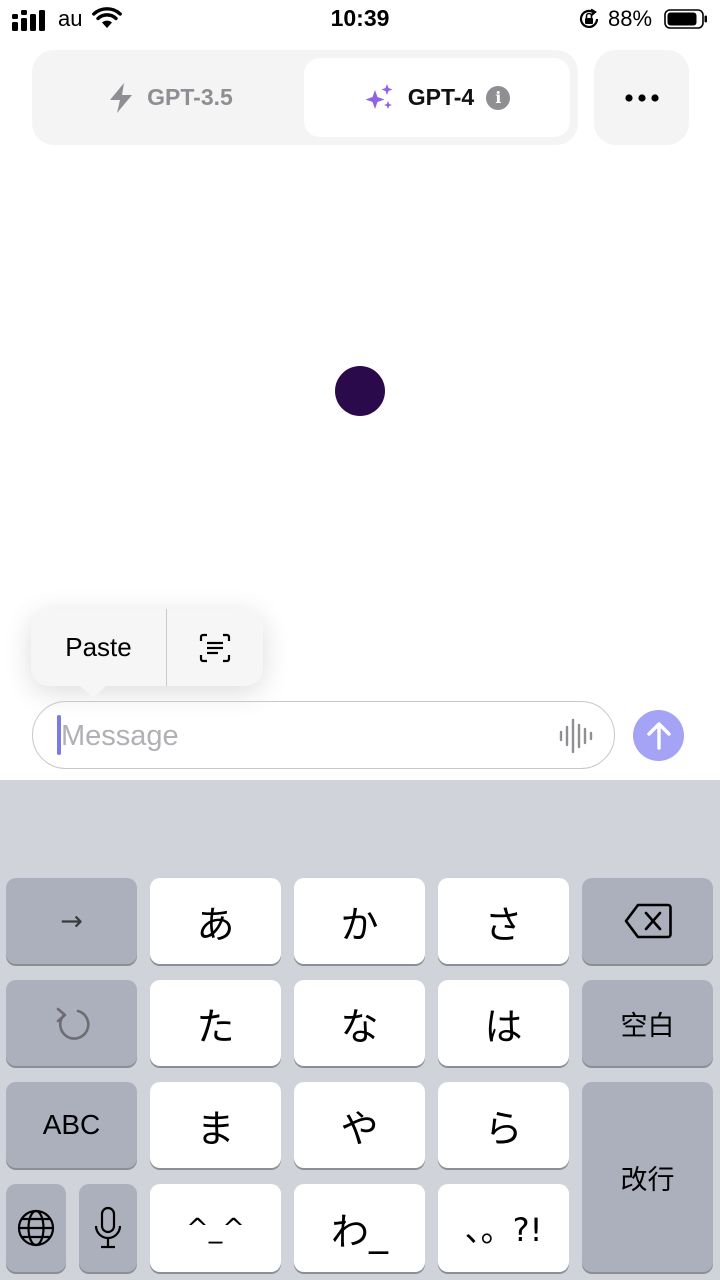 The height and width of the screenshot is (1280, 720). Describe the element at coordinates (647, 1177) in the screenshot. I see `key-return: 改行` at that location.